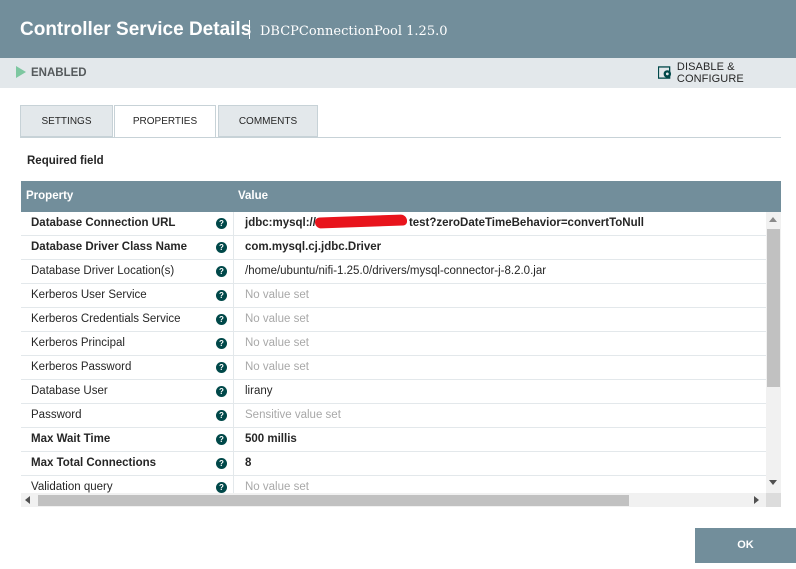 Image resolution: width=796 pixels, height=569 pixels. Describe the element at coordinates (56, 415) in the screenshot. I see `property-name: Password` at that location.